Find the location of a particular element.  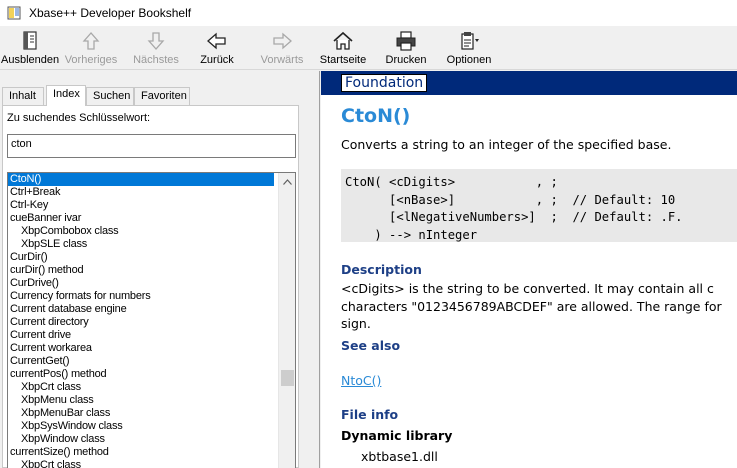

app-icon is located at coordinates (14, 13).